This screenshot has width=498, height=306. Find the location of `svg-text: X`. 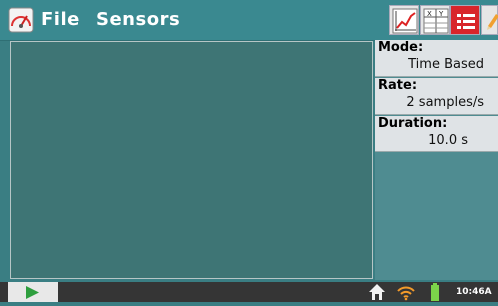

svg-text: X is located at coordinates (429, 14).